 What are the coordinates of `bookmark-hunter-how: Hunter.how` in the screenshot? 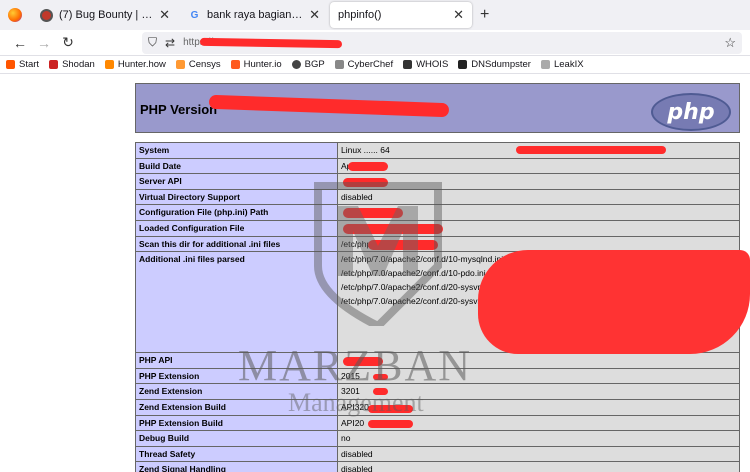 It's located at (135, 64).